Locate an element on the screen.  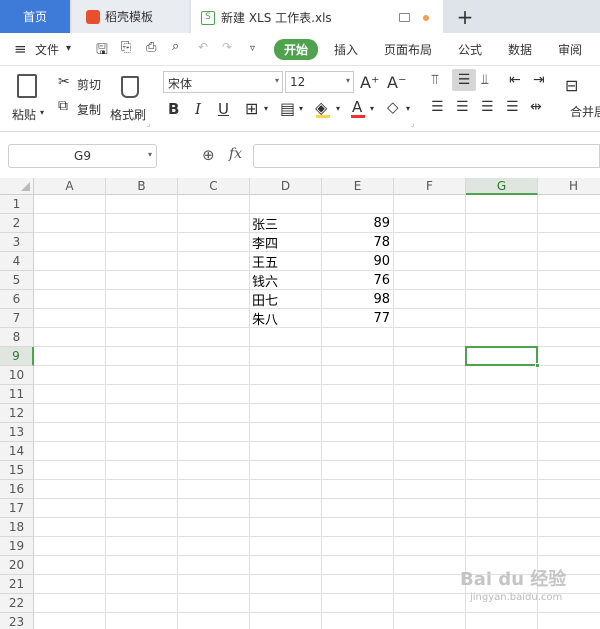
redo-icon: ↷ is located at coordinates (227, 47).